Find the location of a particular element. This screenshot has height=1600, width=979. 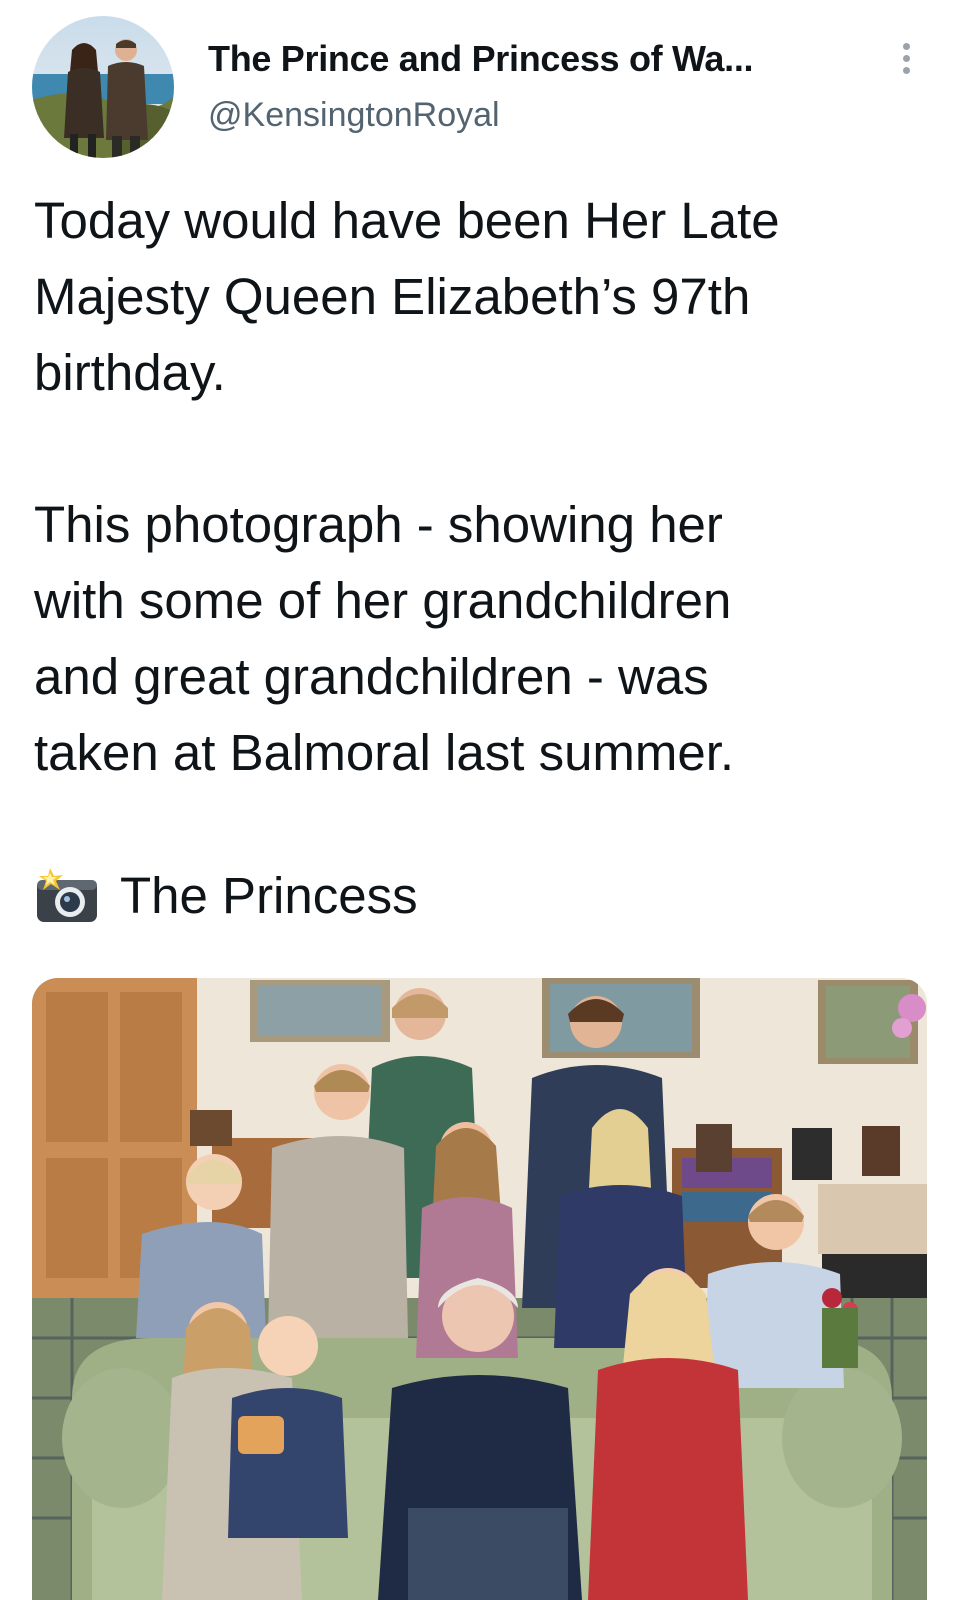

tweet-line: Today would have been Her Late is located at coordinates (407, 220).